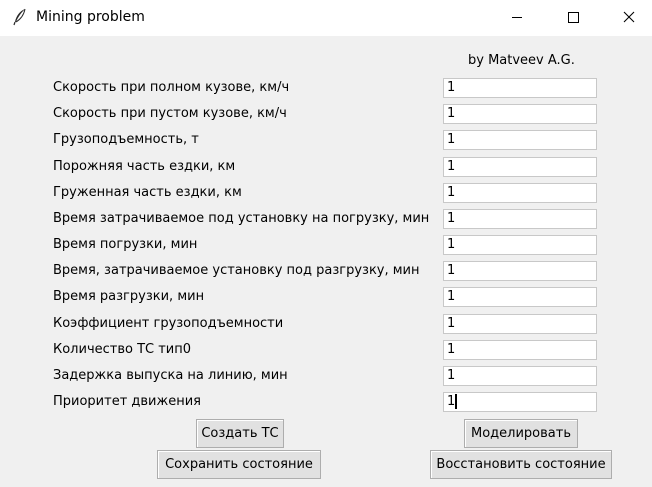 This screenshot has width=652, height=487. What do you see at coordinates (520, 350) in the screenshot?
I see `input-vehicle-count: 1` at bounding box center [520, 350].